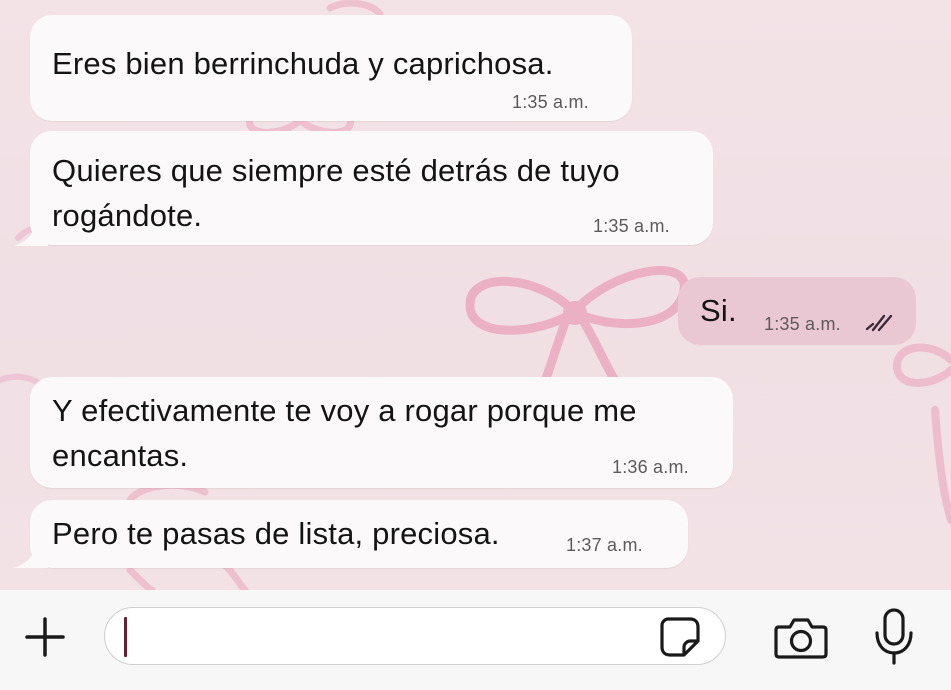 This screenshot has width=951, height=690. I want to click on camera-icon, so click(801, 638).